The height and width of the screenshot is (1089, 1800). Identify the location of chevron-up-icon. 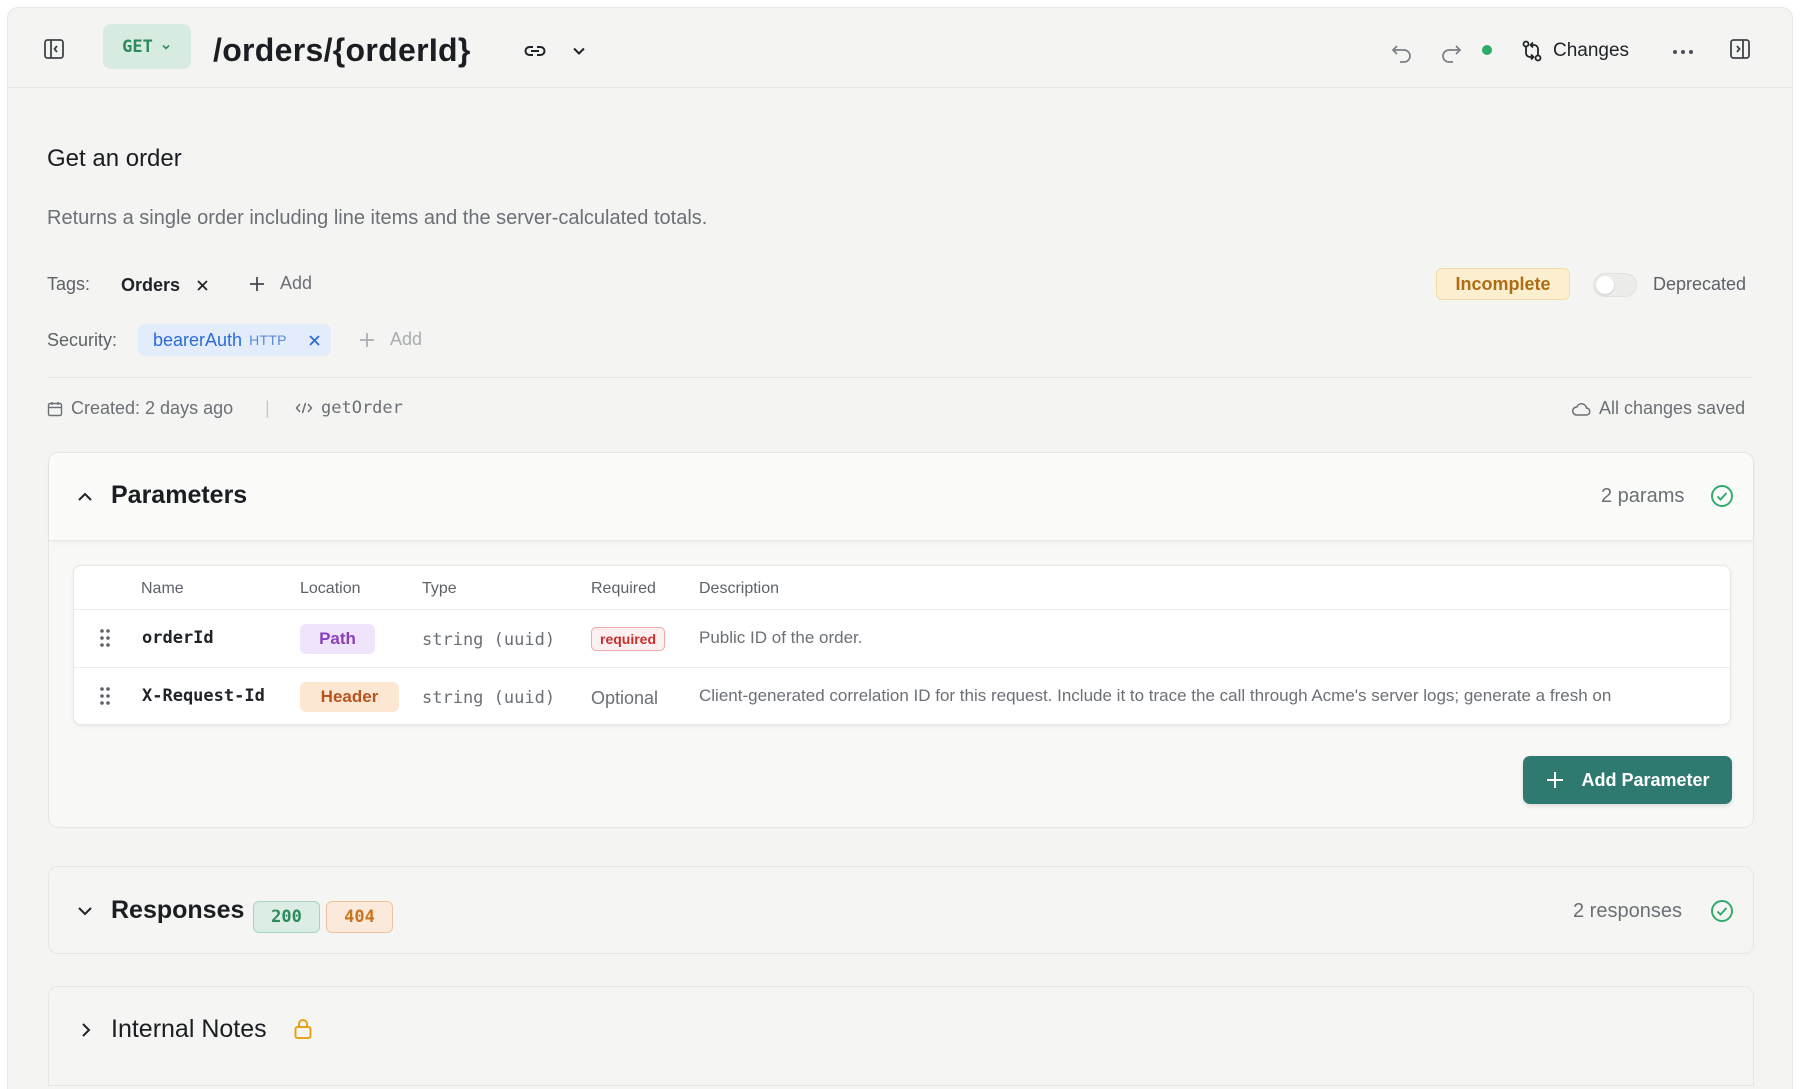
(85, 496).